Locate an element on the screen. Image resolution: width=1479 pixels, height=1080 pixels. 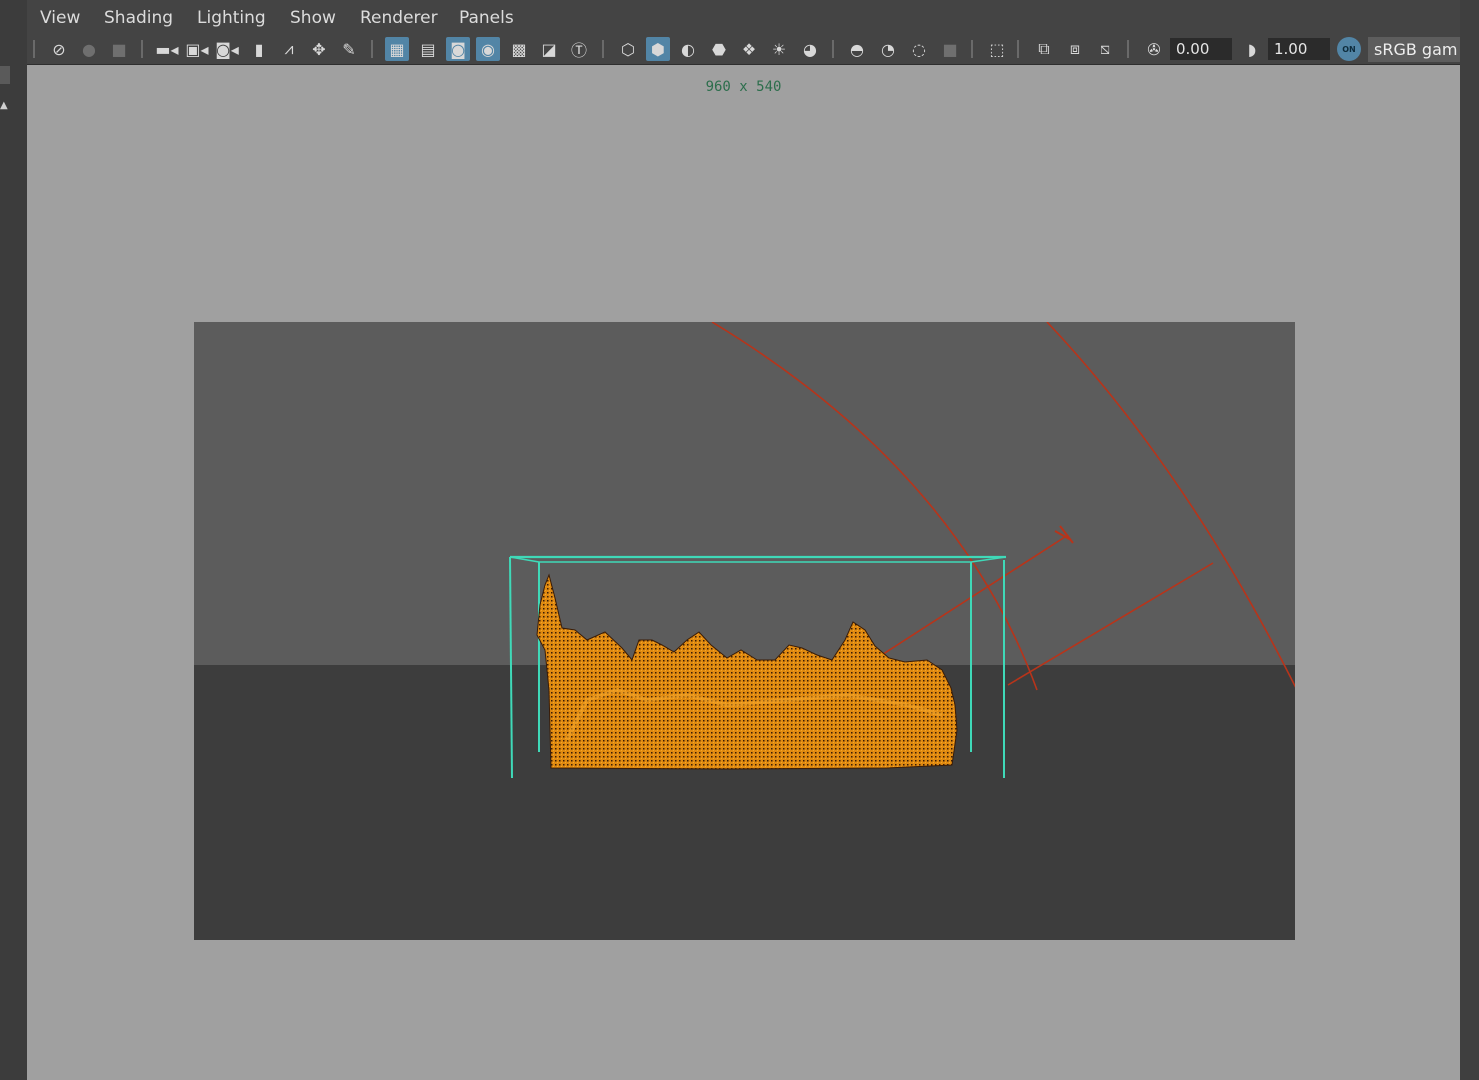
use-all-lights-icon: ☀ is located at coordinates (779, 49).